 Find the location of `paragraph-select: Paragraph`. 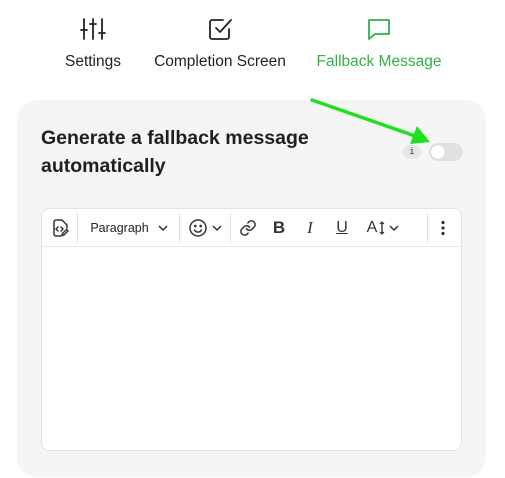

paragraph-select: Paragraph is located at coordinates (129, 228).